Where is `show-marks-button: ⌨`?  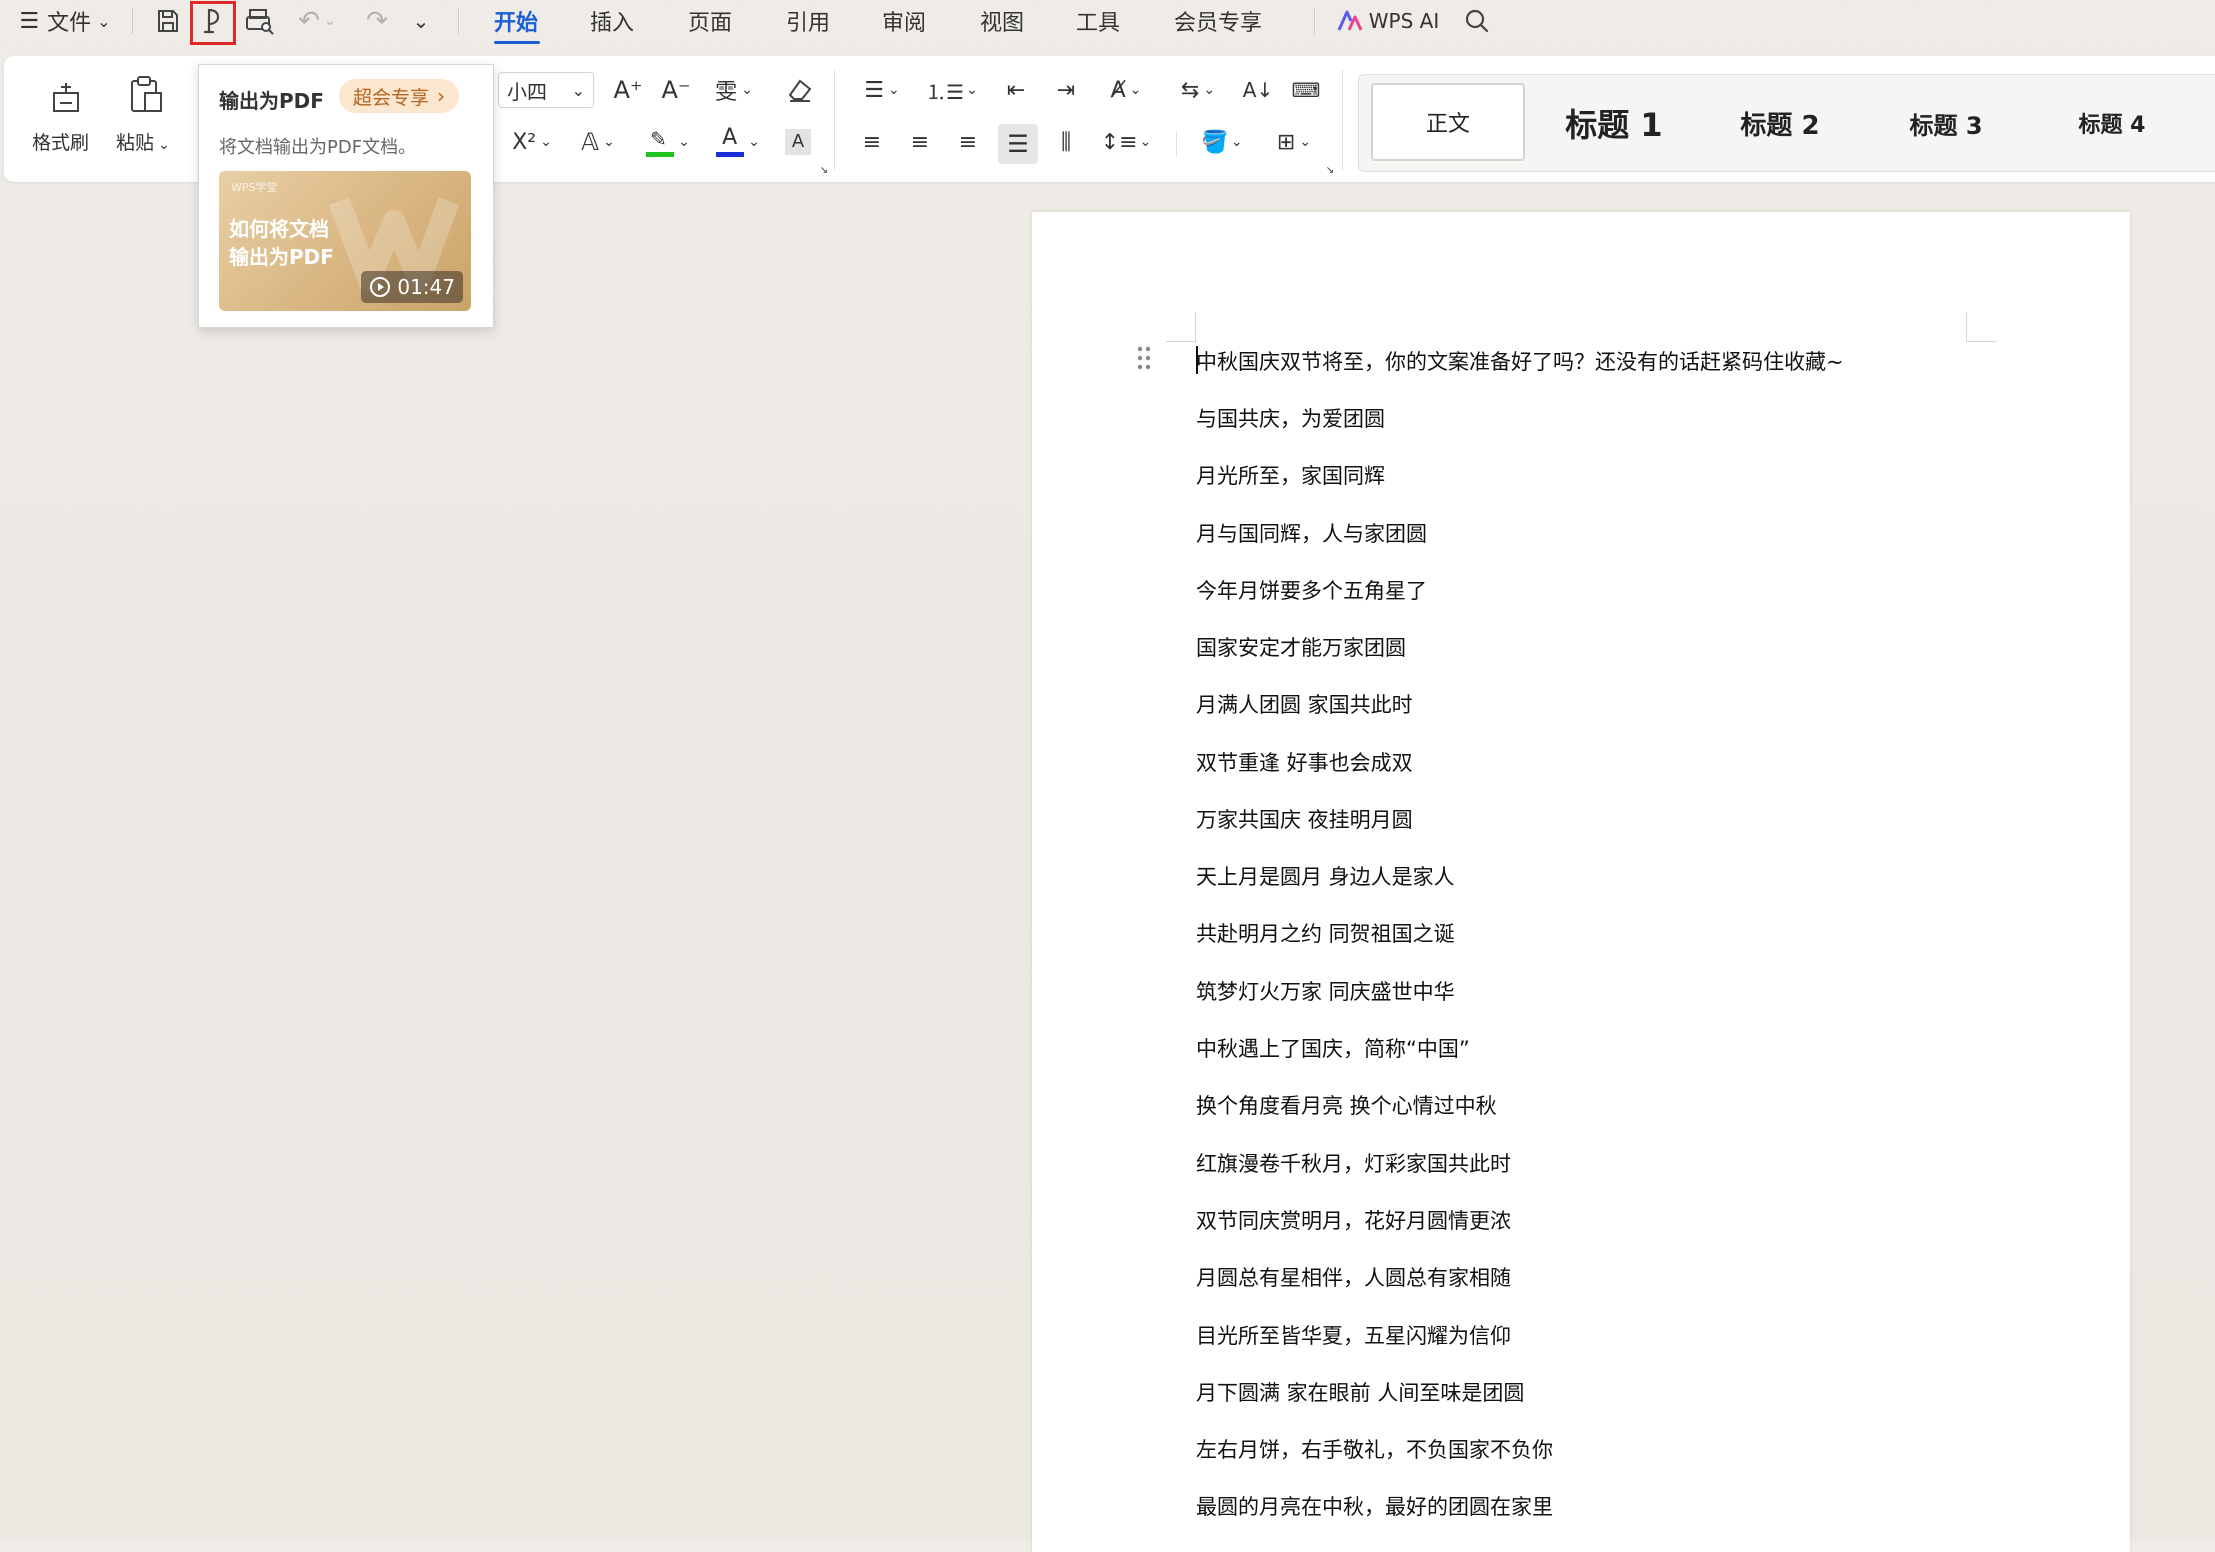 show-marks-button: ⌨ is located at coordinates (1306, 90).